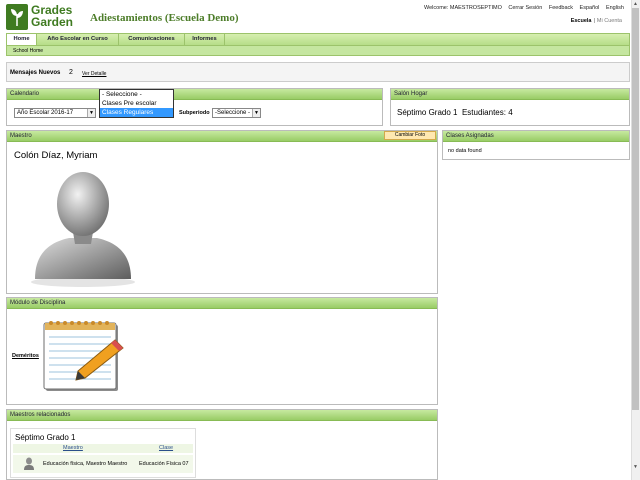 This screenshot has height=480, width=640. I want to click on grades-garden-logo: Grades Garden, so click(45, 18).